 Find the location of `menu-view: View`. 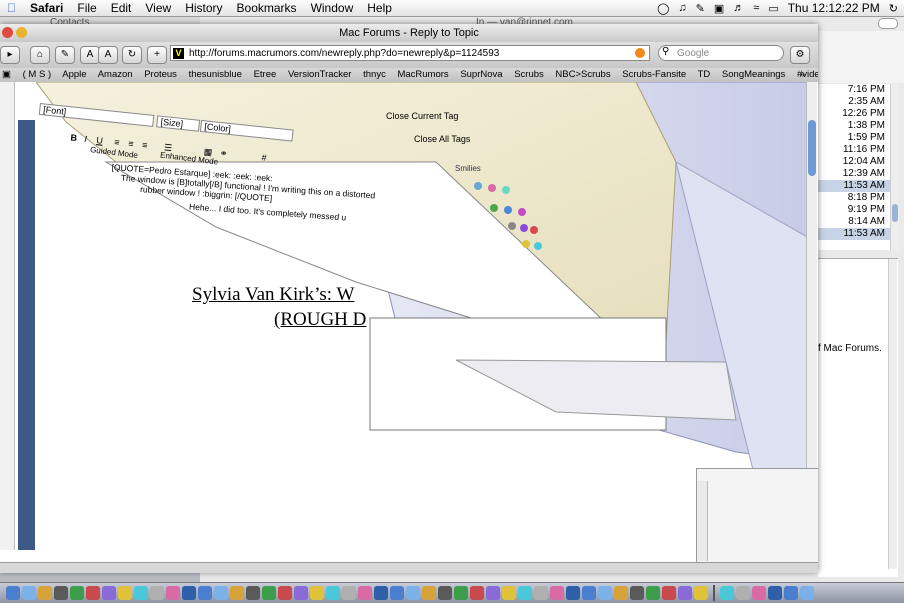

menu-view: View is located at coordinates (158, 8).